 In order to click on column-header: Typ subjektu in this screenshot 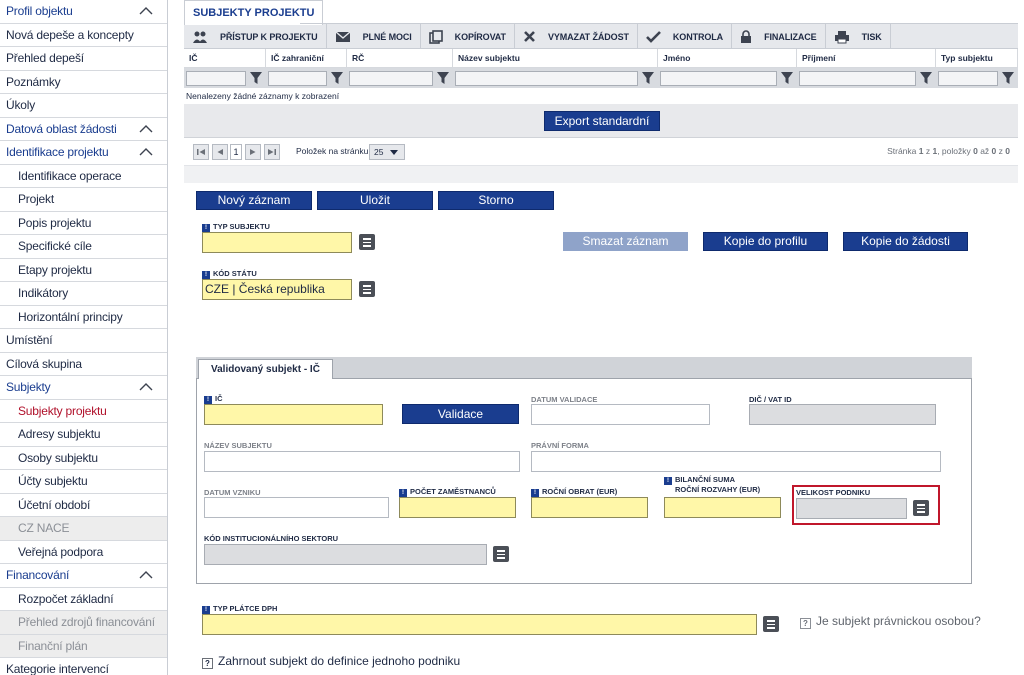, I will do `click(977, 58)`.